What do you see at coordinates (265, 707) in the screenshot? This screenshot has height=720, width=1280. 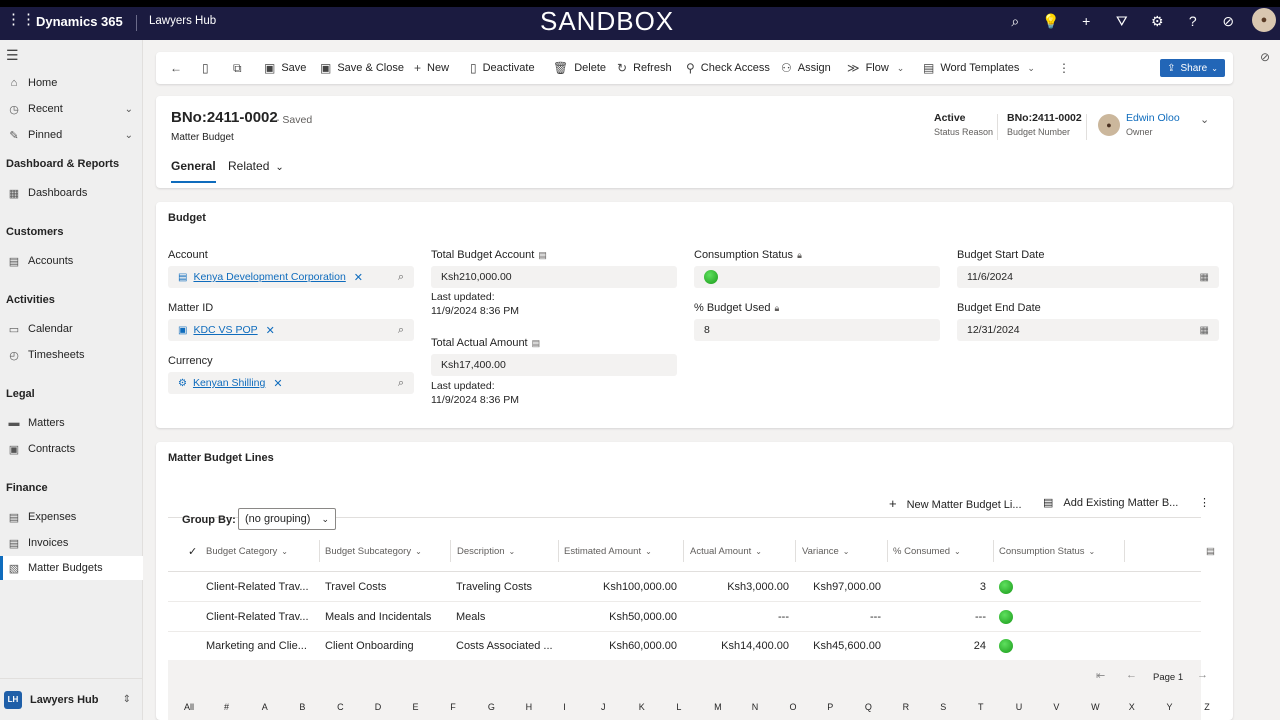 I see `alphabet-letter: A` at bounding box center [265, 707].